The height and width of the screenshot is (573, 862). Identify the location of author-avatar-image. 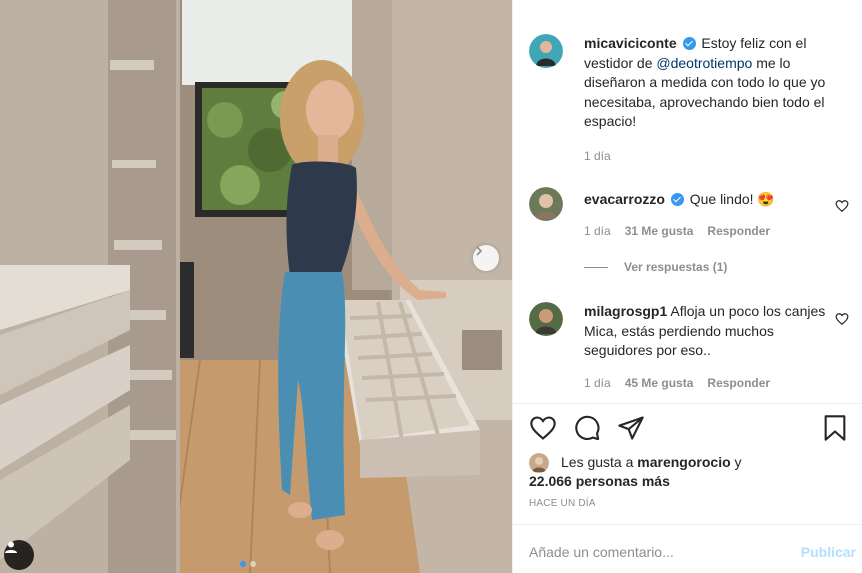
(546, 51).